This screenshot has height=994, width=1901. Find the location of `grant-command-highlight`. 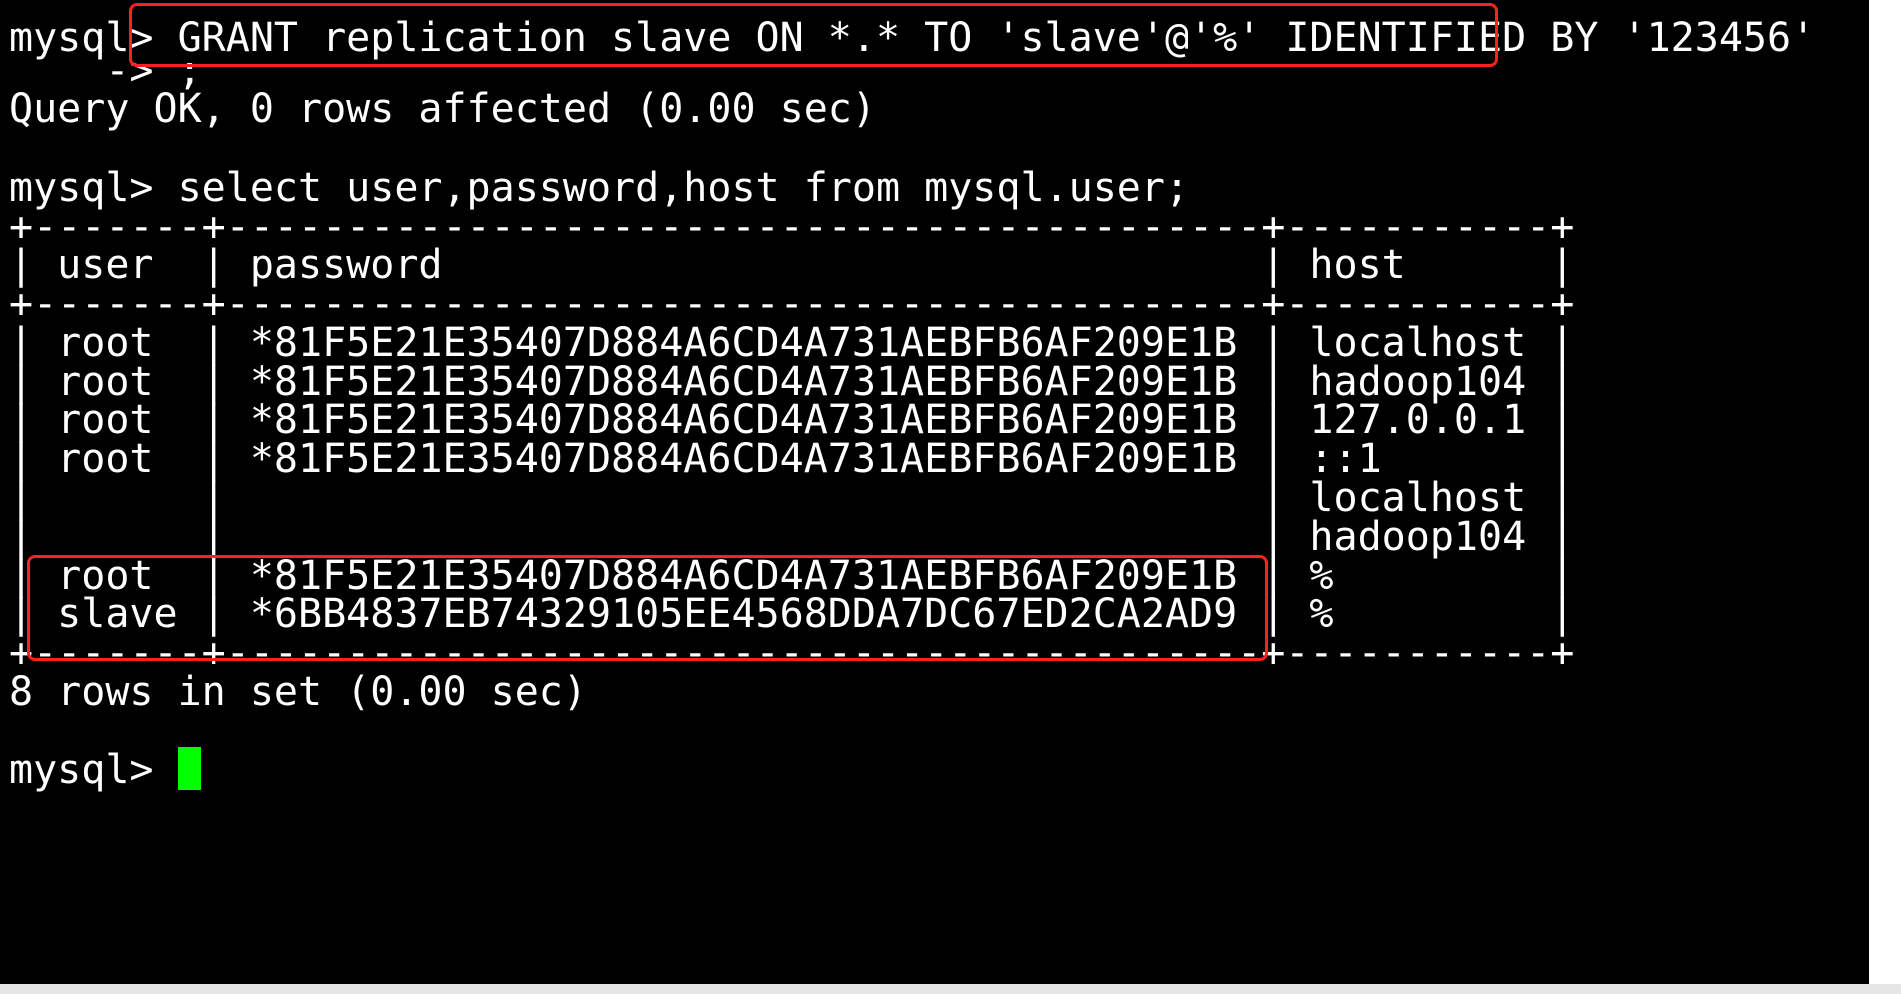

grant-command-highlight is located at coordinates (813, 35).